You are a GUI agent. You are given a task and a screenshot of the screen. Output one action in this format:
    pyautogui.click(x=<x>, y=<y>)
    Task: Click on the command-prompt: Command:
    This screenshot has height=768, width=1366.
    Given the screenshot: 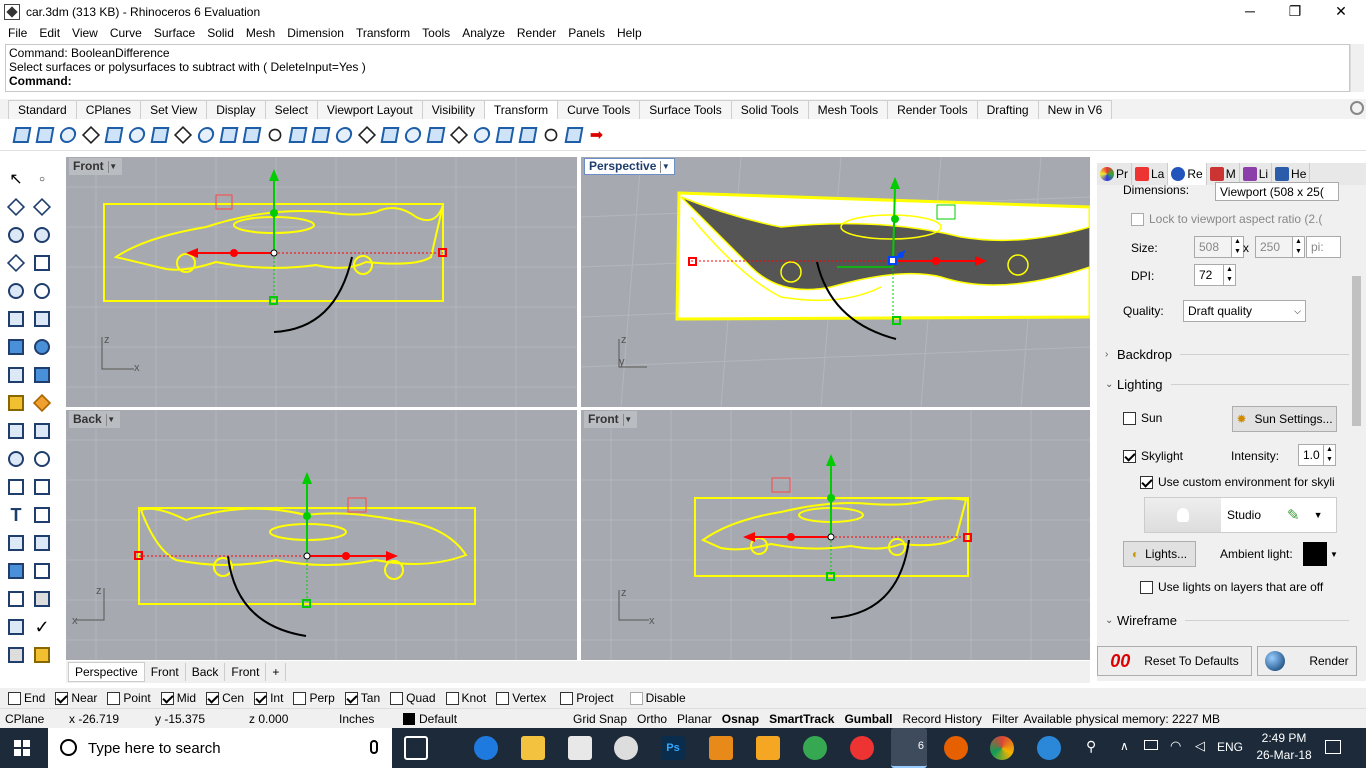 What is the action you would take?
    pyautogui.click(x=677, y=81)
    